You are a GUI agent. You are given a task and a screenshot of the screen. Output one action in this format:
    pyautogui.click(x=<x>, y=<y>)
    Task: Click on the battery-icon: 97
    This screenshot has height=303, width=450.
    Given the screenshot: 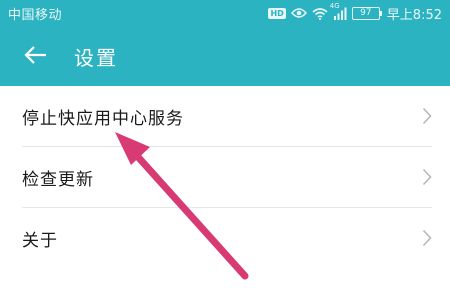 What is the action you would take?
    pyautogui.click(x=366, y=13)
    